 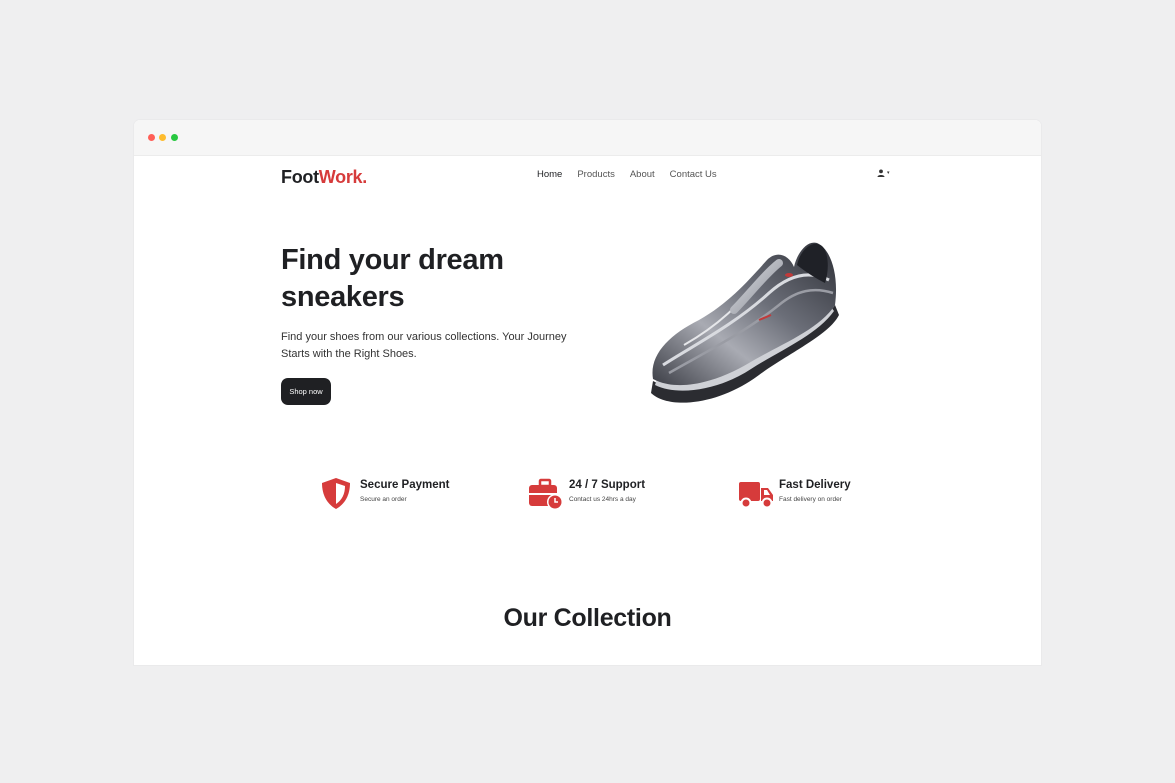 What do you see at coordinates (546, 494) in the screenshot?
I see `briefcase-clock-icon` at bounding box center [546, 494].